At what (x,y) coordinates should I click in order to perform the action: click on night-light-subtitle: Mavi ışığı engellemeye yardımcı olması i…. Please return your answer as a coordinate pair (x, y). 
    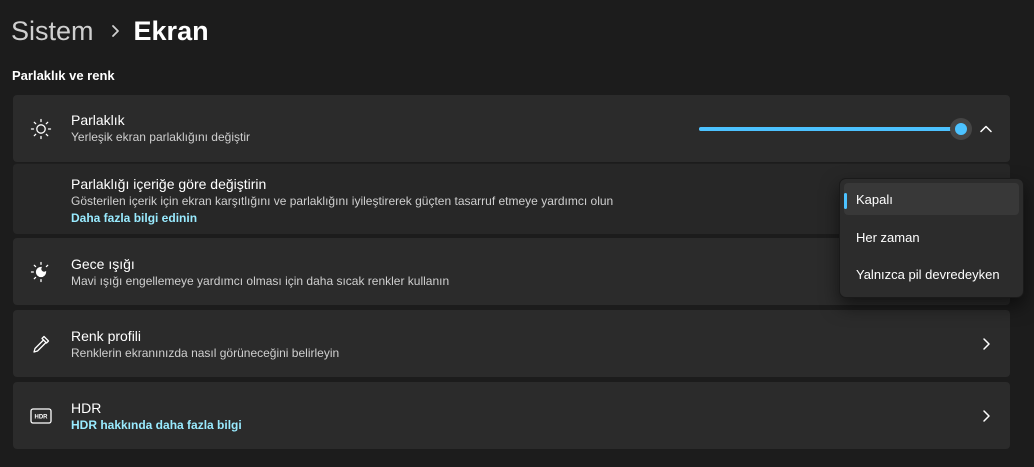
    Looking at the image, I should click on (260, 281).